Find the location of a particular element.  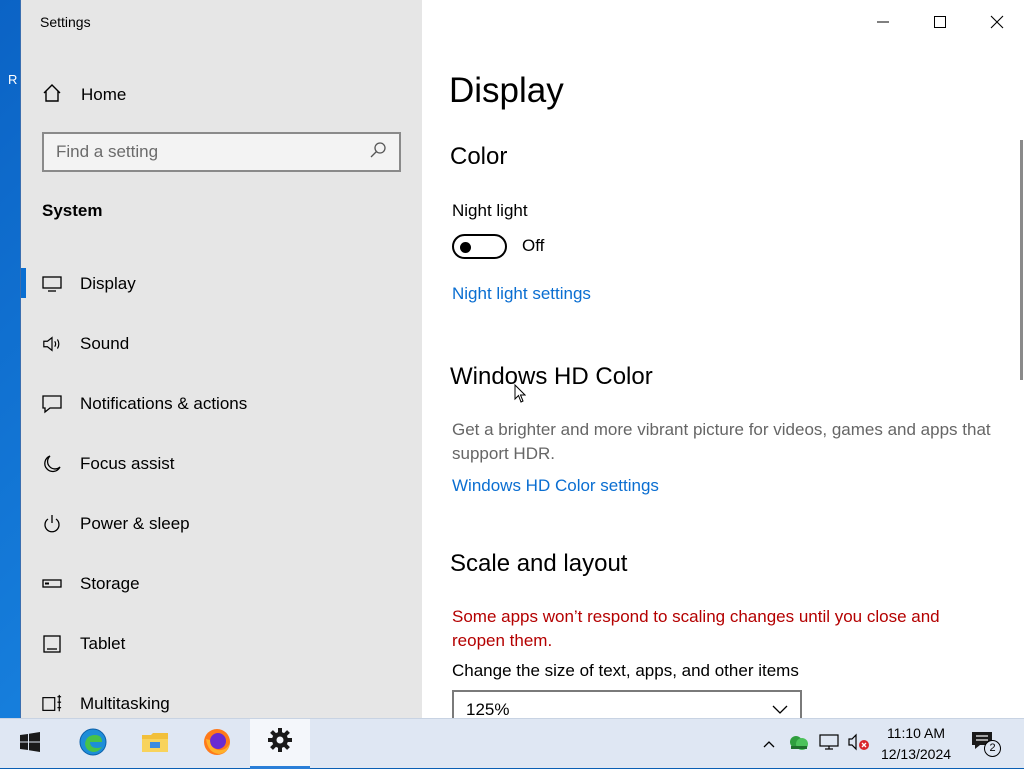

sidebar-item-label: Focus assist is located at coordinates (127, 463).